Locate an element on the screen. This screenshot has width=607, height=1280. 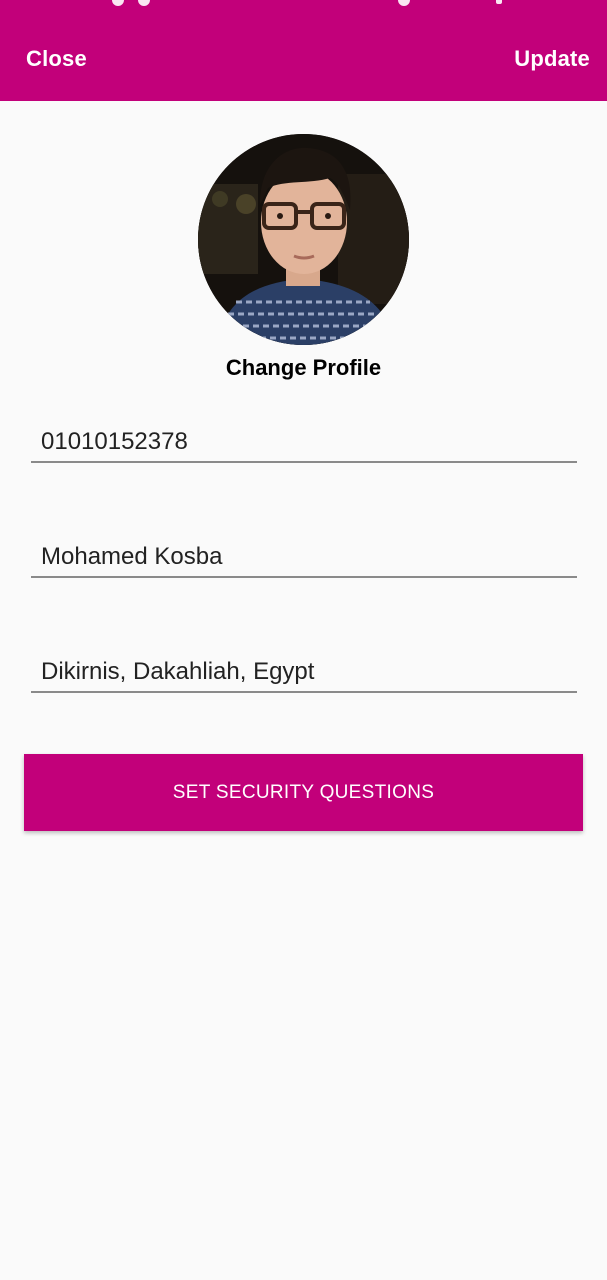
phone-input is located at coordinates (304, 442).